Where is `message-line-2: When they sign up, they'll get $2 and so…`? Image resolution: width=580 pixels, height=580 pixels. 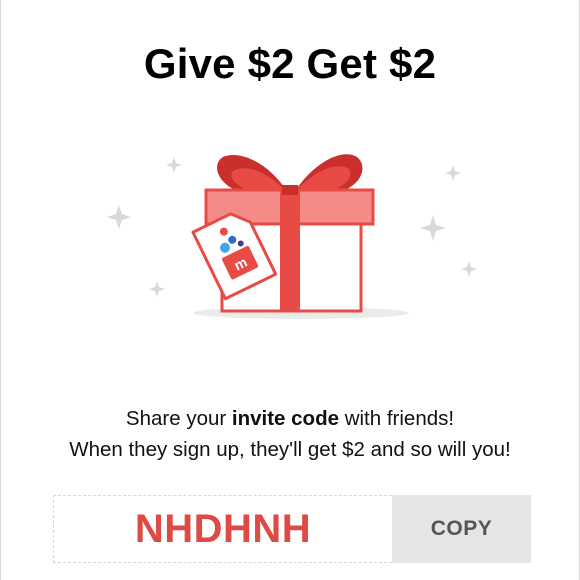 message-line-2: When they sign up, they'll get $2 and so… is located at coordinates (290, 449).